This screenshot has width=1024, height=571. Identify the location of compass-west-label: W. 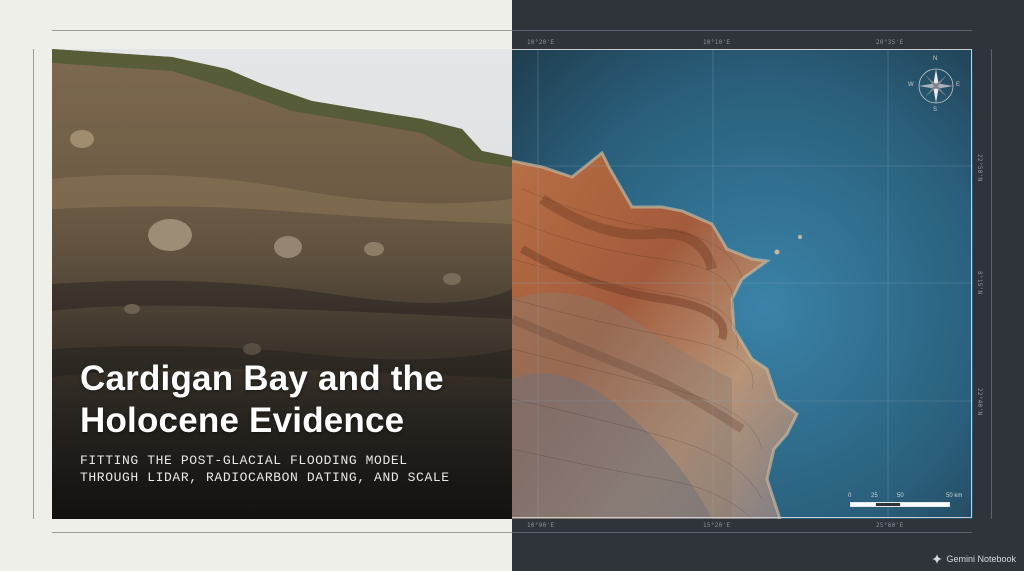
(911, 85).